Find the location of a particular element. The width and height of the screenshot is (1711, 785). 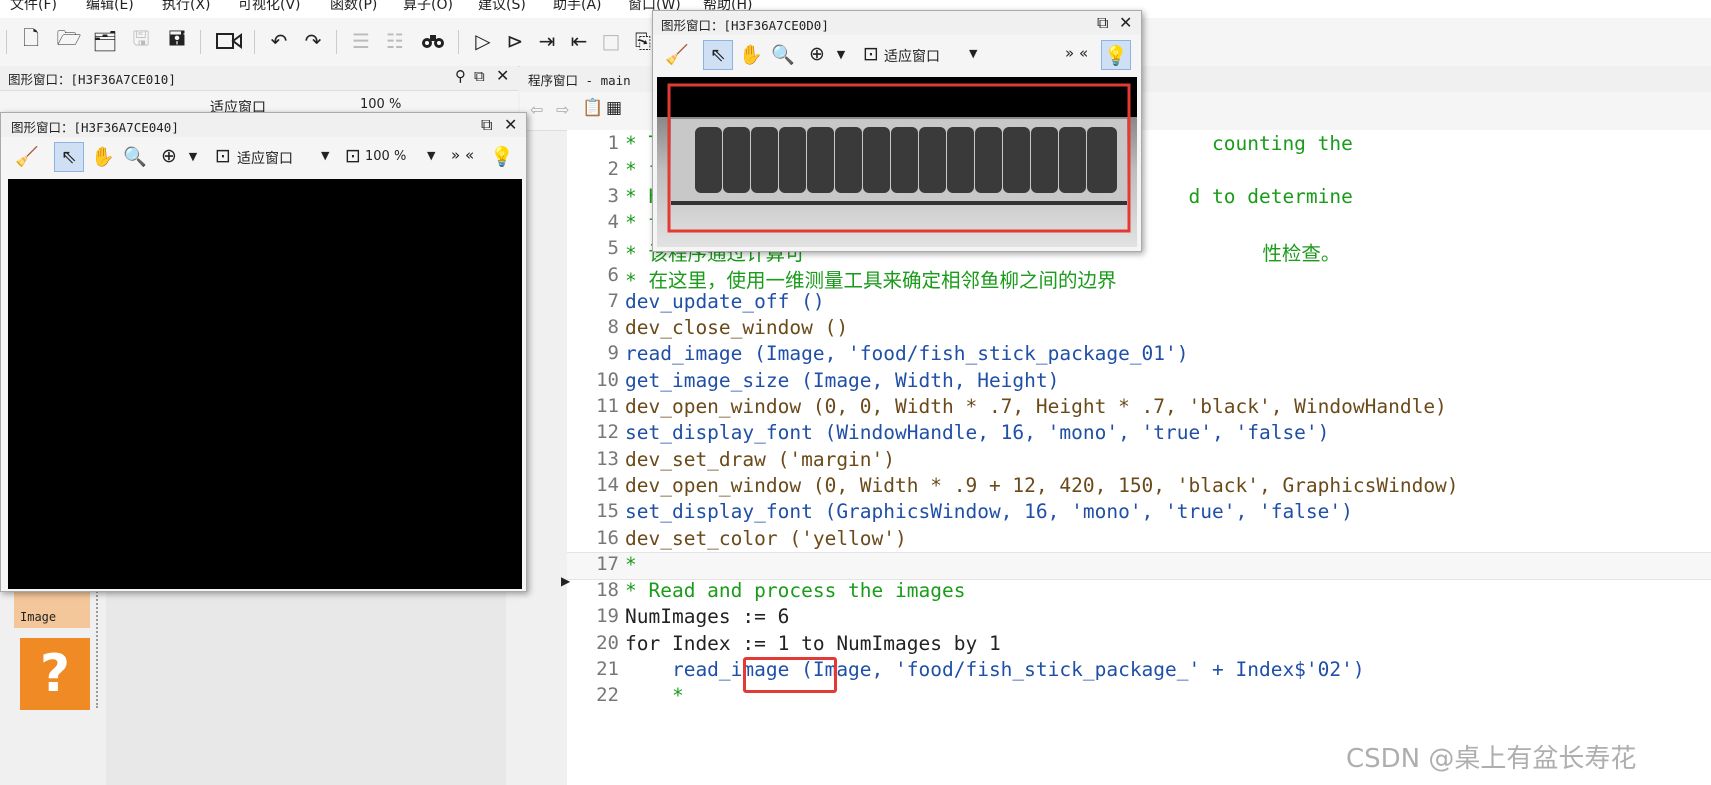

menu-file: 文件(F) is located at coordinates (33, 7).